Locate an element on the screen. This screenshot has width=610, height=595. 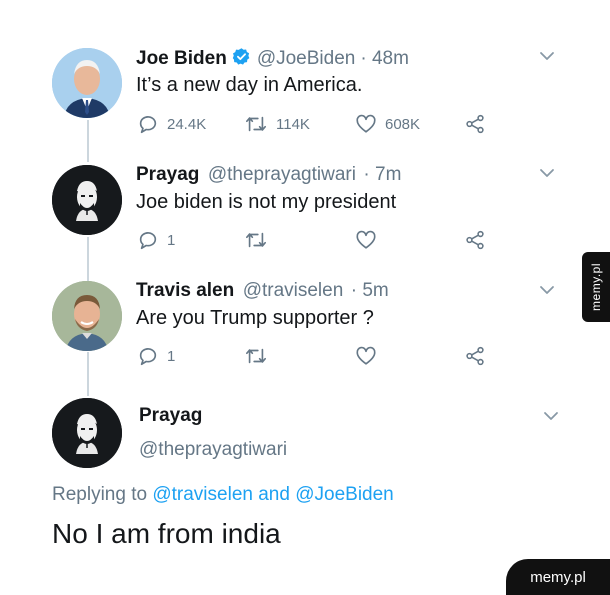
tweet-text: Are you Trump supporter ? is located at coordinates (255, 318).